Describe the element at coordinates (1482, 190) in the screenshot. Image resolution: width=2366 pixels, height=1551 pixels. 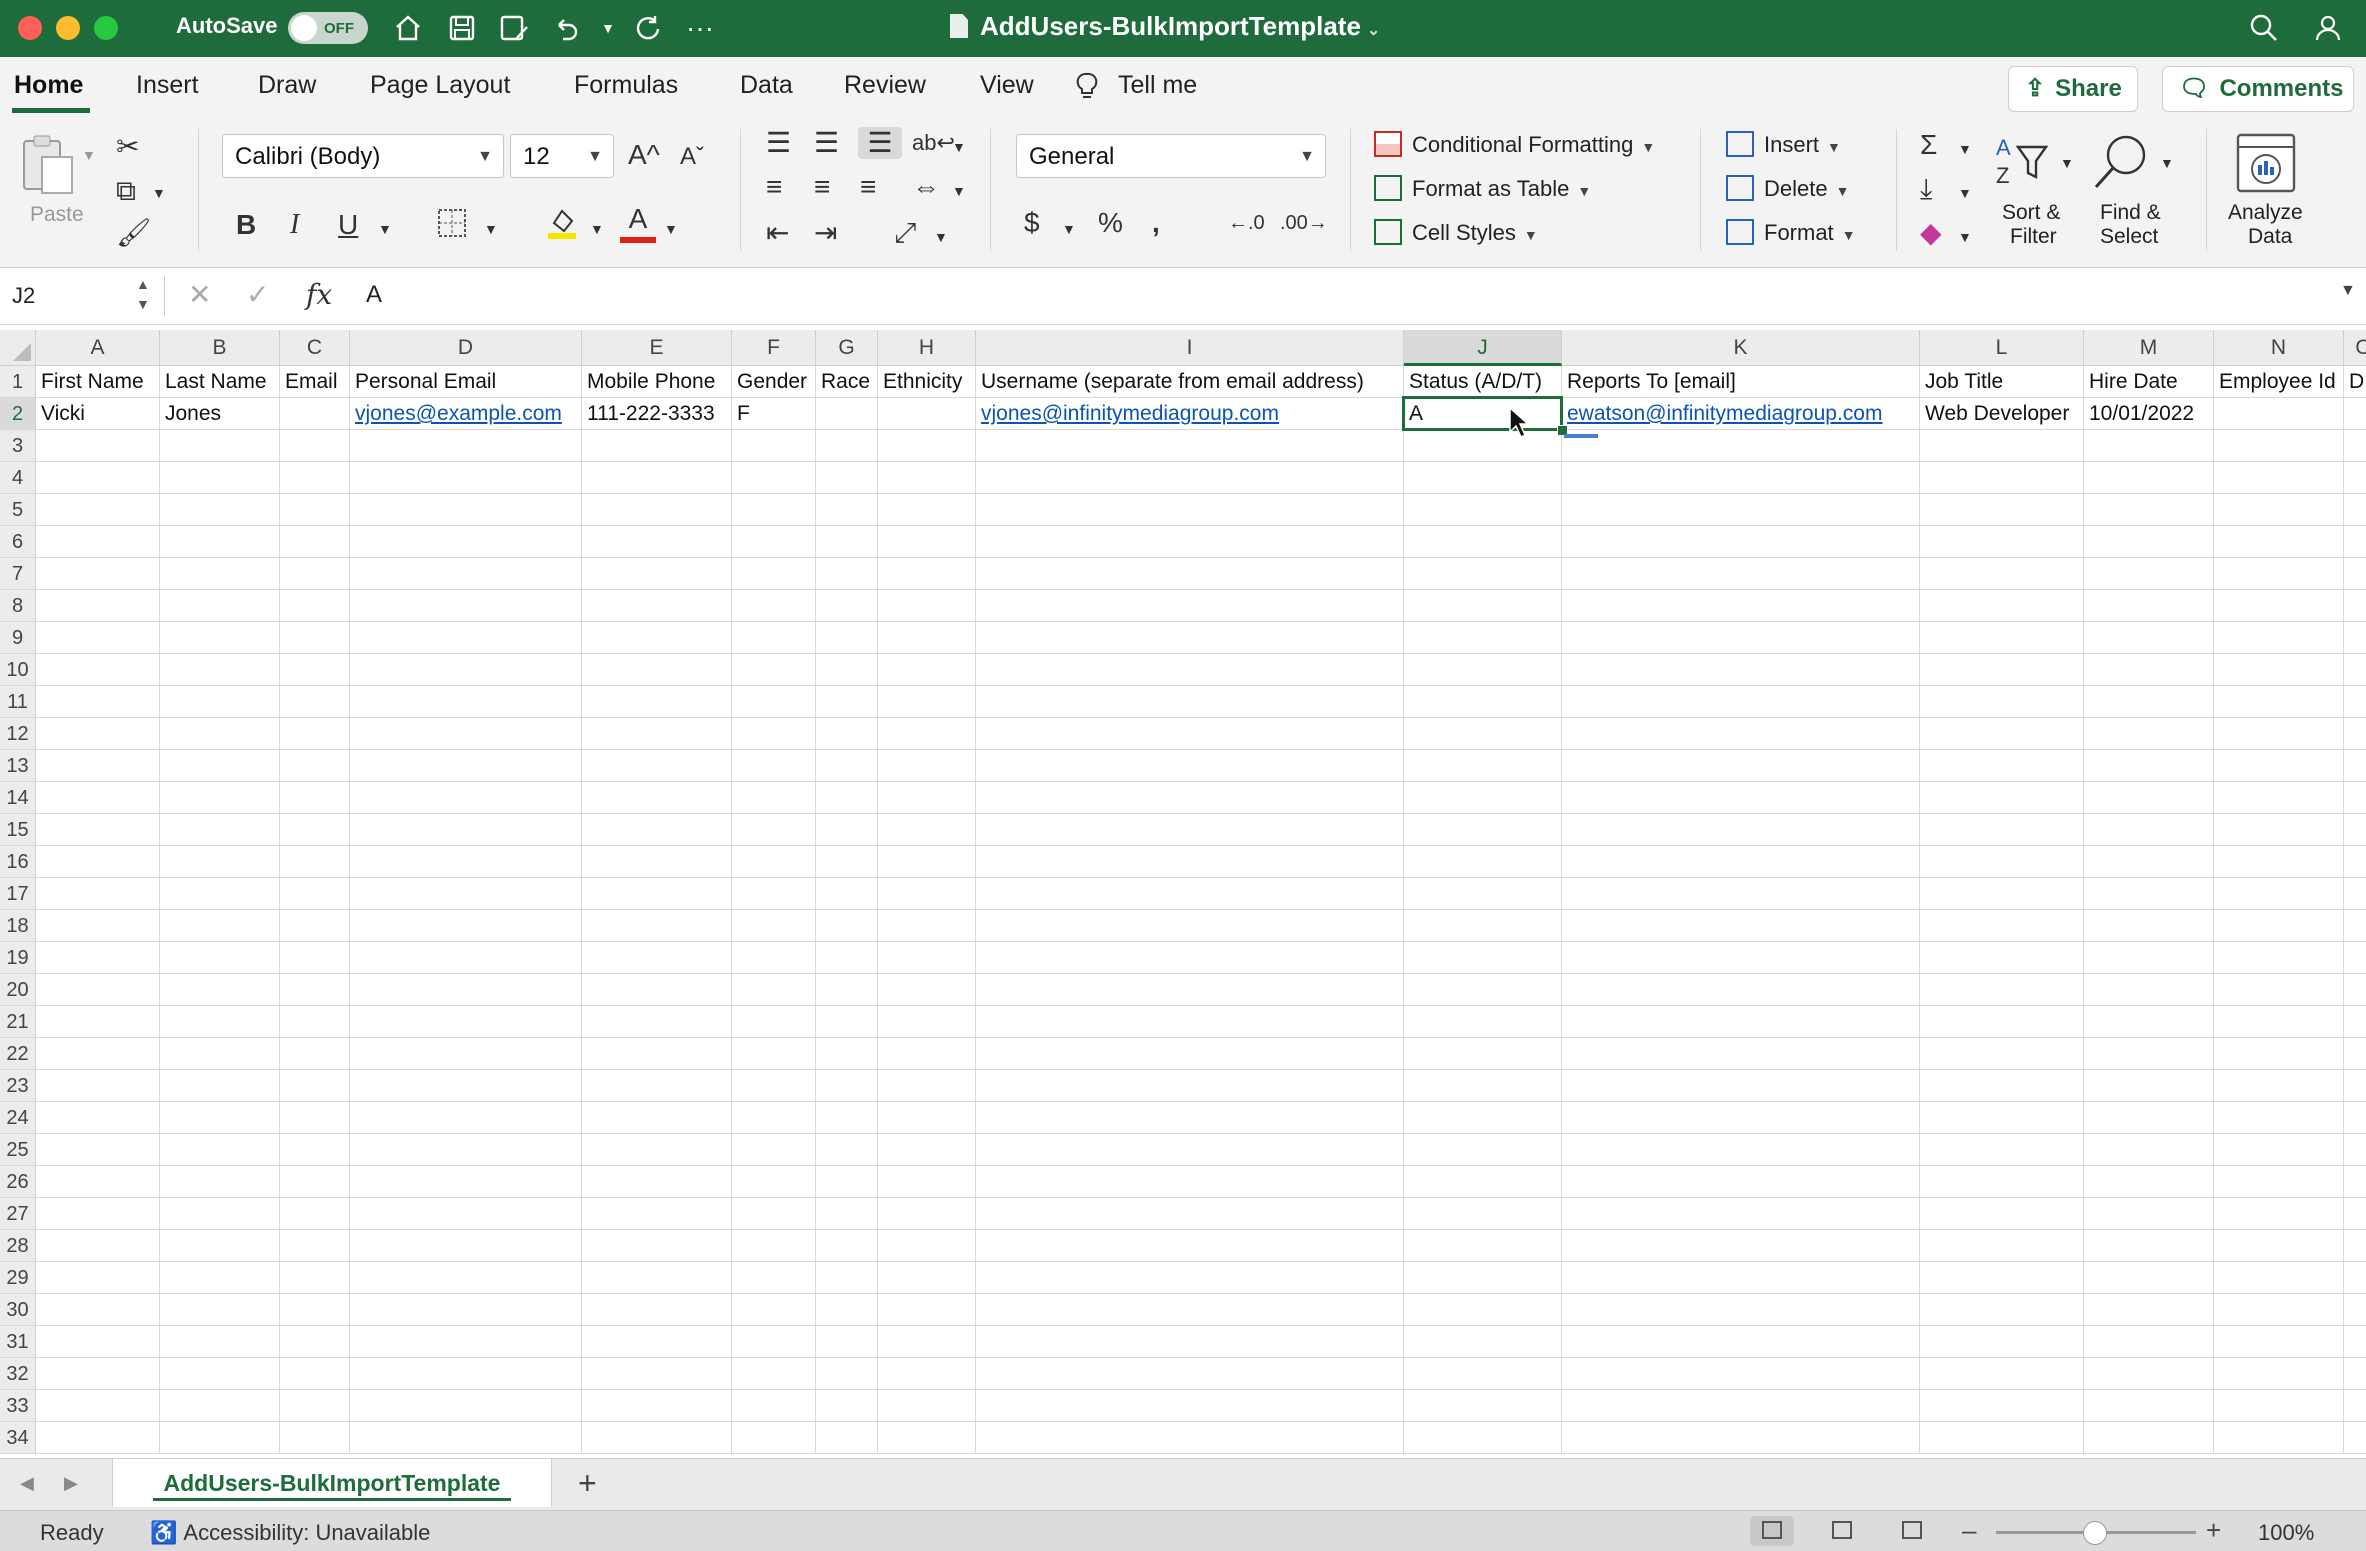
I see `format-as-table-button: Format as Table ▼` at that location.